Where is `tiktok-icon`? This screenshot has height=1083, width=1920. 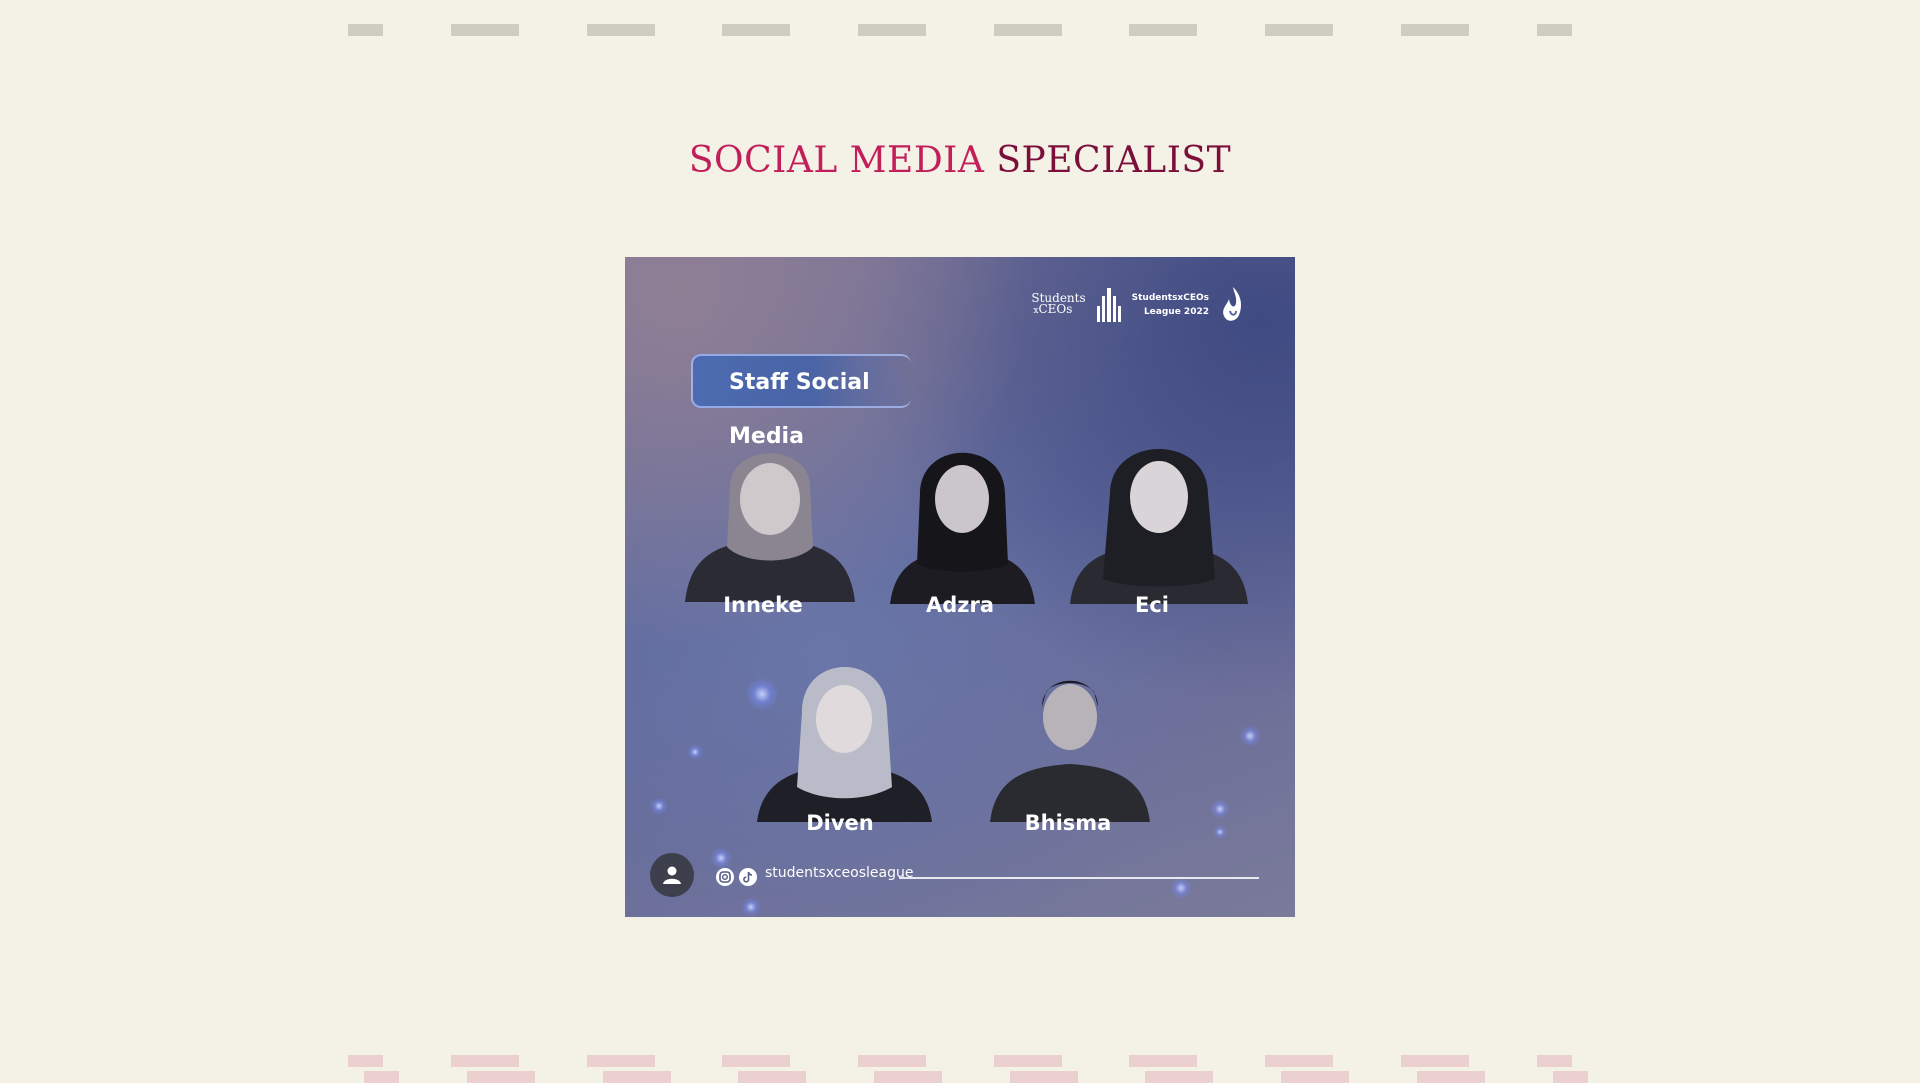
tiktok-icon is located at coordinates (748, 877).